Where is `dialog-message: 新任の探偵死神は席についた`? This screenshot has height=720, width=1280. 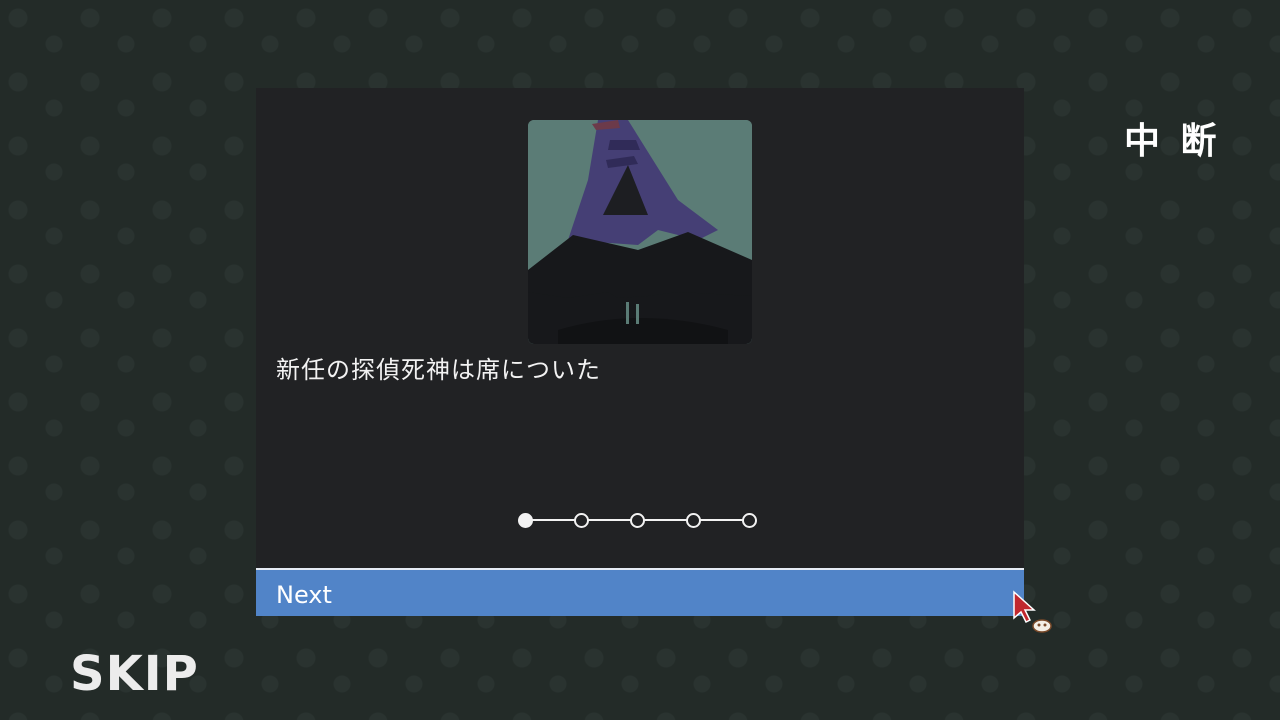 dialog-message: 新任の探偵死神は席についた is located at coordinates (438, 370).